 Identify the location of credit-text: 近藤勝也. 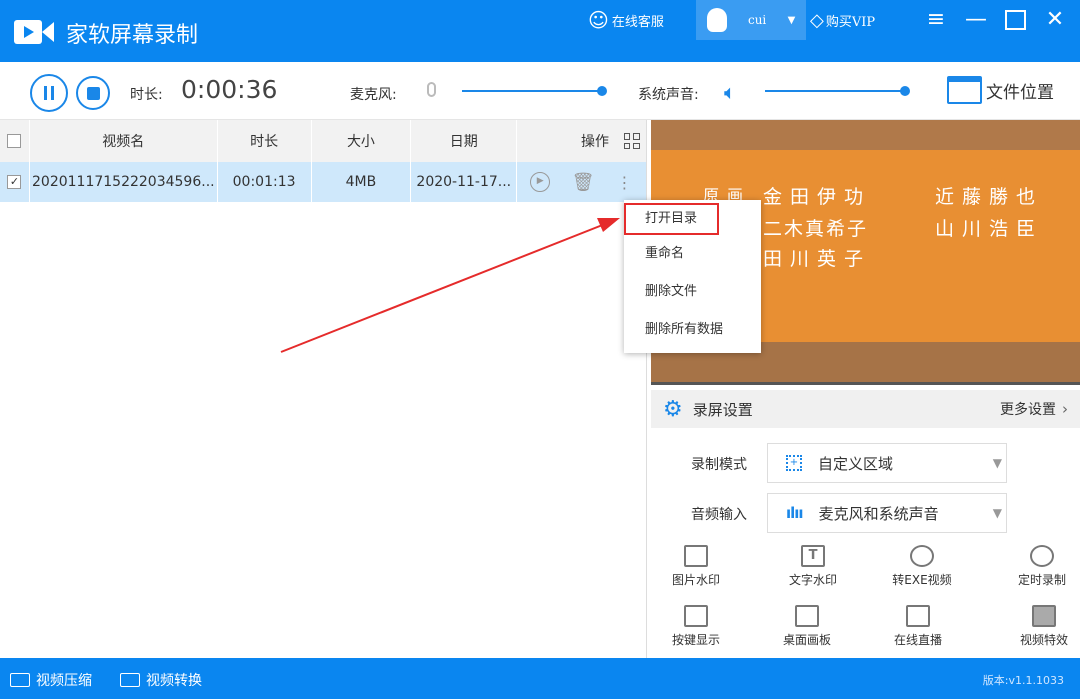
(989, 197).